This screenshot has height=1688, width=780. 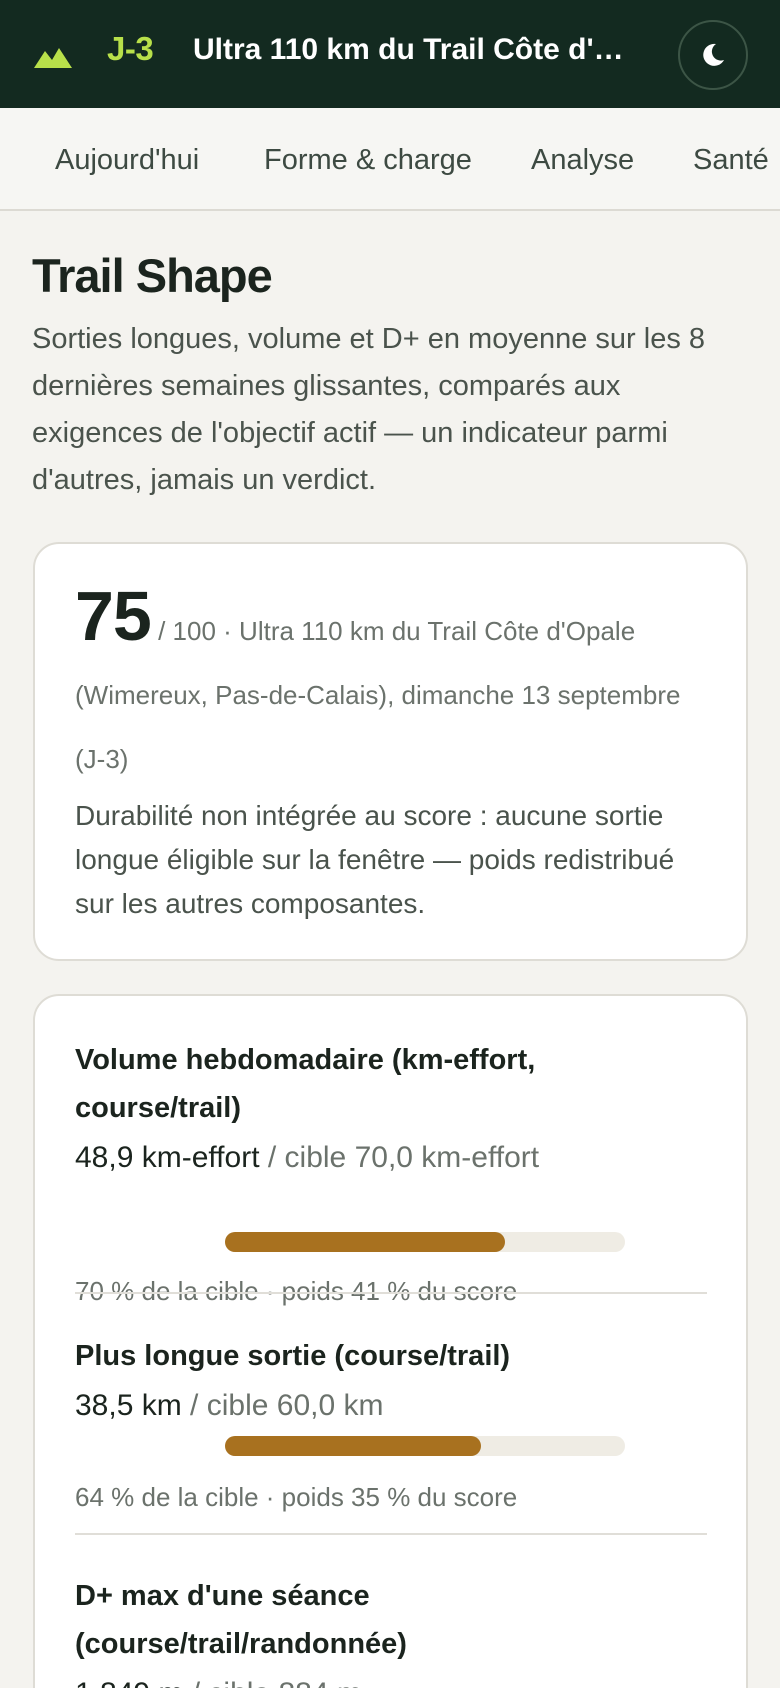 I want to click on top-app-bar: J-3 Ultra 110 km du Trail Côte d'Opale, so click(x=390, y=54).